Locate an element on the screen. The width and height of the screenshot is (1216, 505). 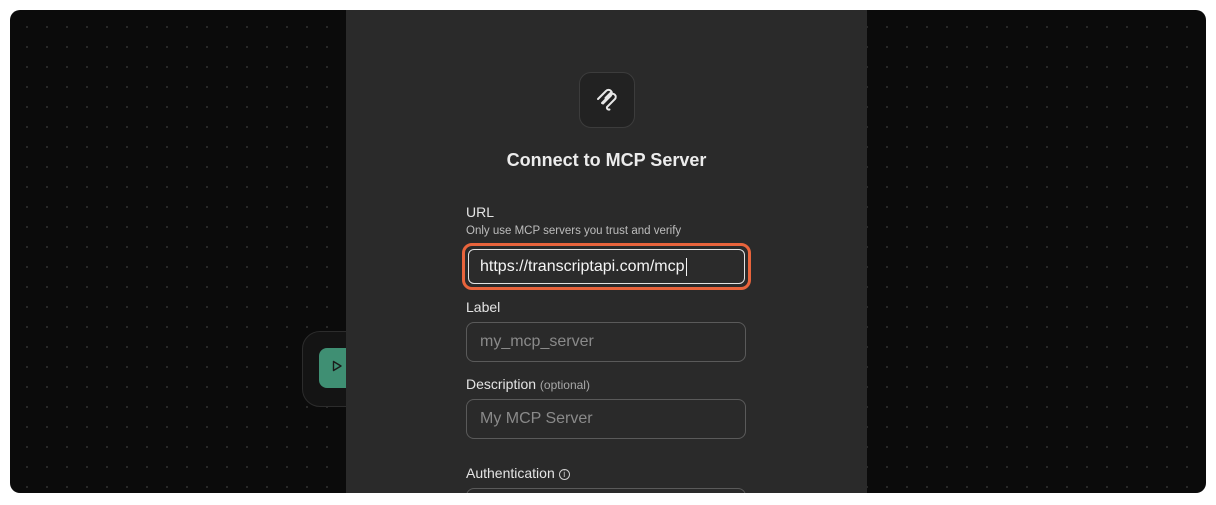
label-field-label: Label is located at coordinates (483, 307).